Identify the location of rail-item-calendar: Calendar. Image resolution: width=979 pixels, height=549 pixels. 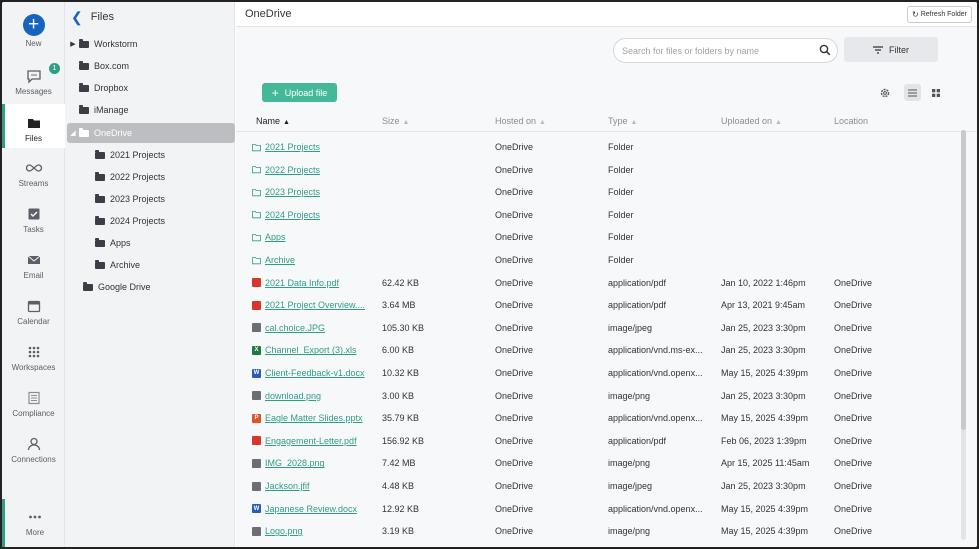
(33, 312).